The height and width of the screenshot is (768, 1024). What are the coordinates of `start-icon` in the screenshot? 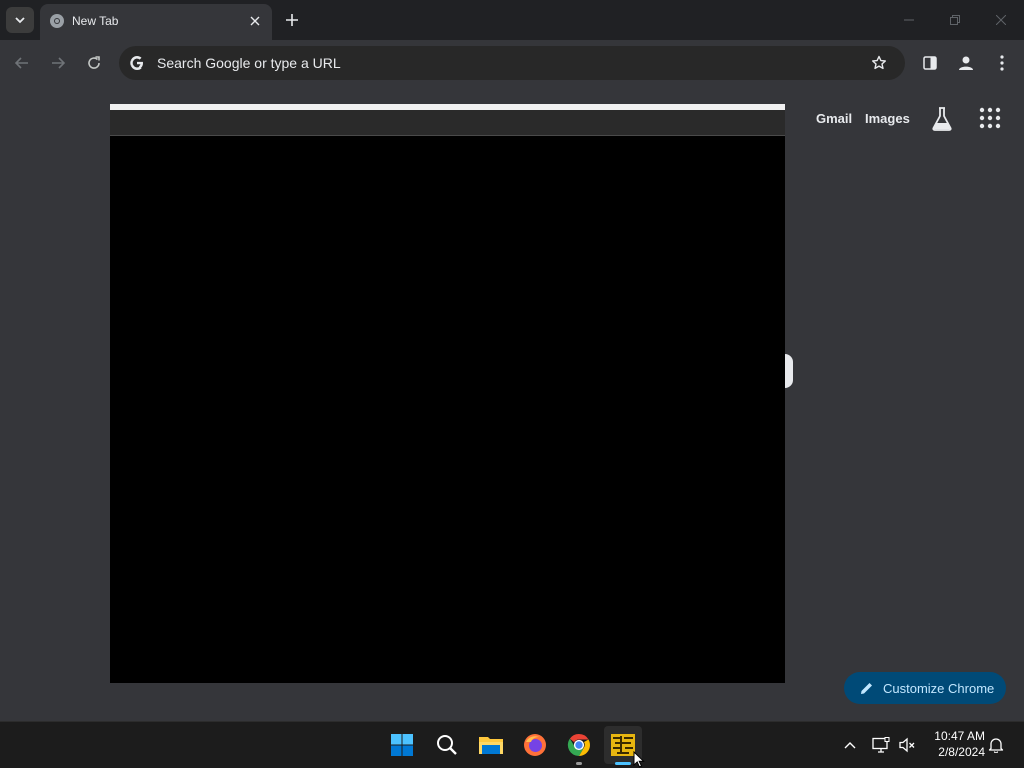 It's located at (402, 745).